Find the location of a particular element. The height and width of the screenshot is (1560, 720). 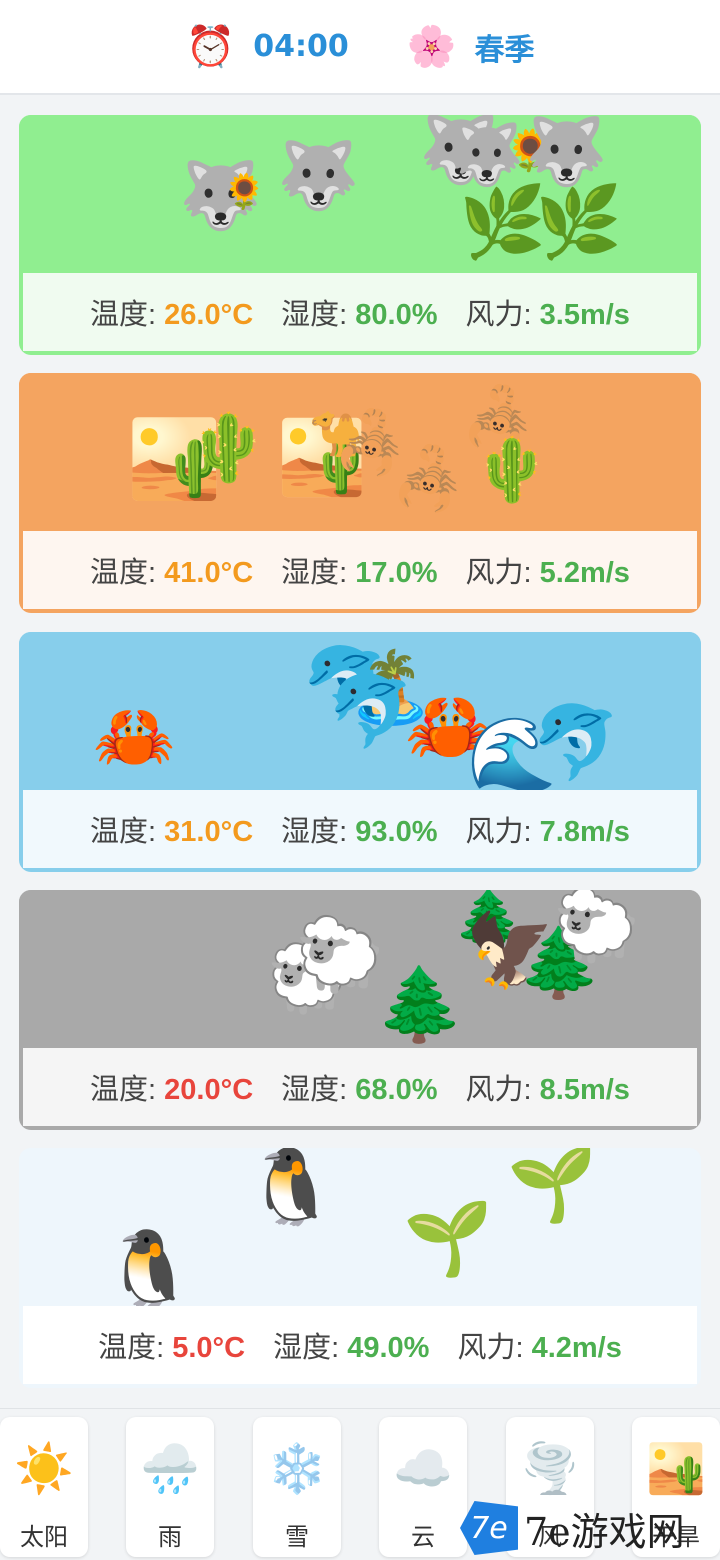

biome-scene: 🐧 🐧 🌱 🌱 is located at coordinates (360, 1227).